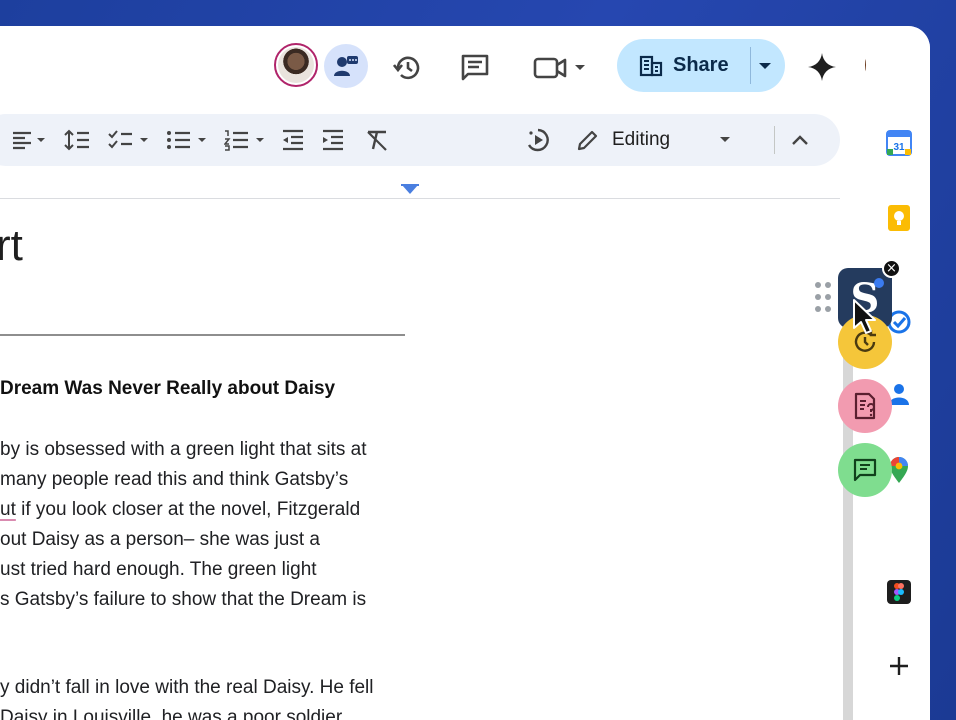 The height and width of the screenshot is (720, 956). Describe the element at coordinates (560, 68) in the screenshot. I see `video-call-icon` at that location.